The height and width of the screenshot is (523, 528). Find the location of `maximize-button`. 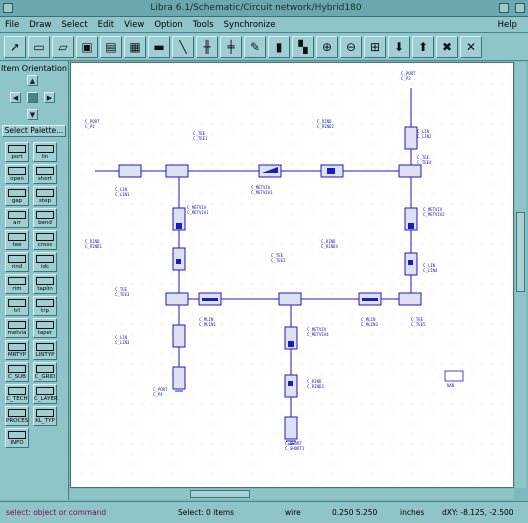

maximize-button is located at coordinates (520, 8).